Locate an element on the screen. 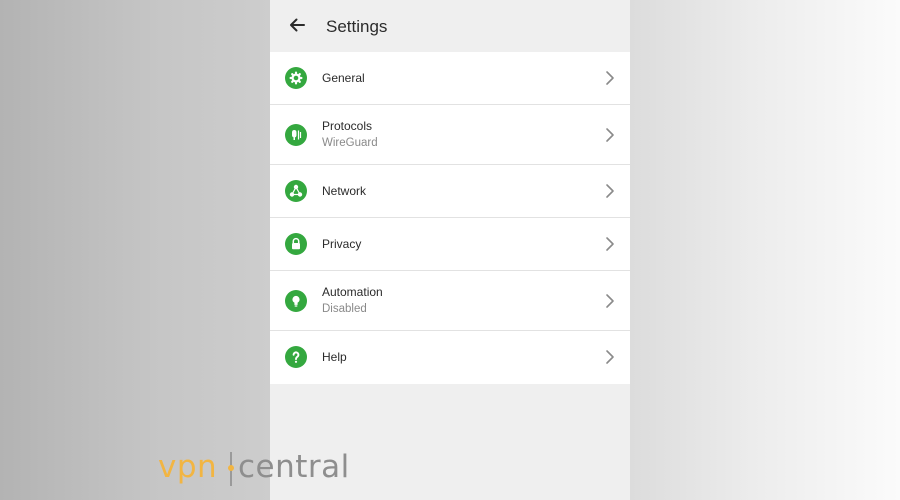  settings-item-text: Help is located at coordinates (334, 357).